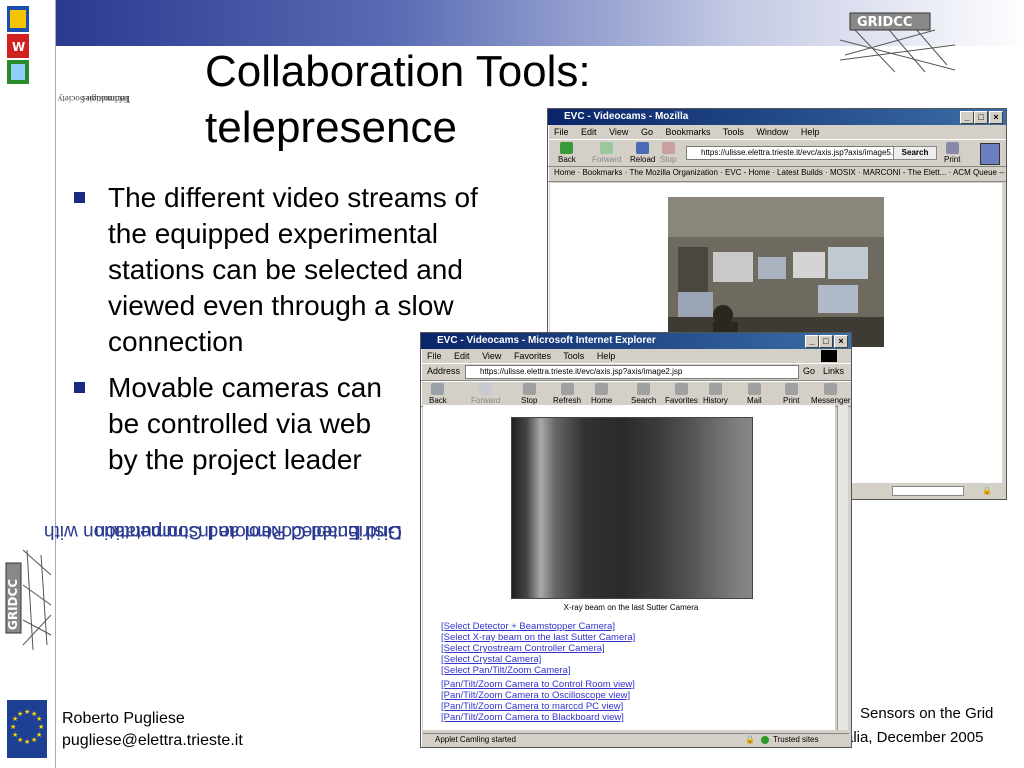 The image size is (1024, 768). What do you see at coordinates (538, 626) in the screenshot?
I see `select-camera-link: [Select Detector + Beamstopper Camera]` at bounding box center [538, 626].